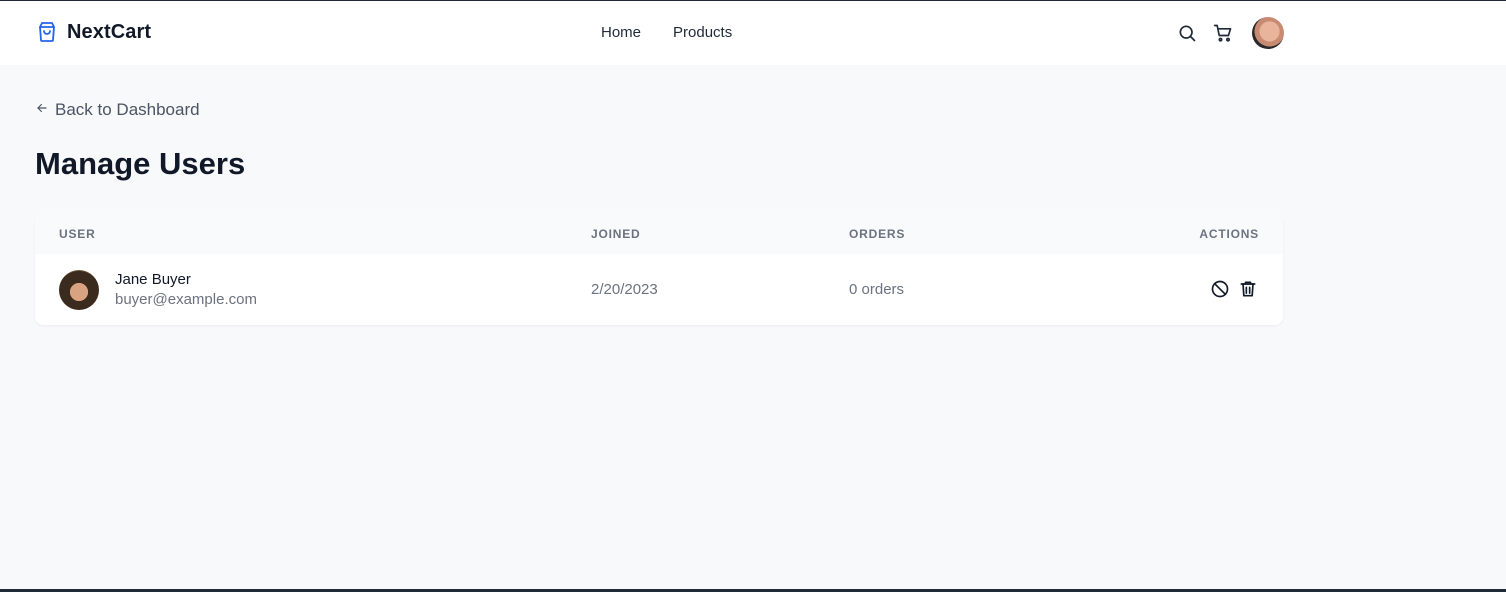 This screenshot has height=592, width=1506. What do you see at coordinates (77, 234) in the screenshot?
I see `header-user: USER` at bounding box center [77, 234].